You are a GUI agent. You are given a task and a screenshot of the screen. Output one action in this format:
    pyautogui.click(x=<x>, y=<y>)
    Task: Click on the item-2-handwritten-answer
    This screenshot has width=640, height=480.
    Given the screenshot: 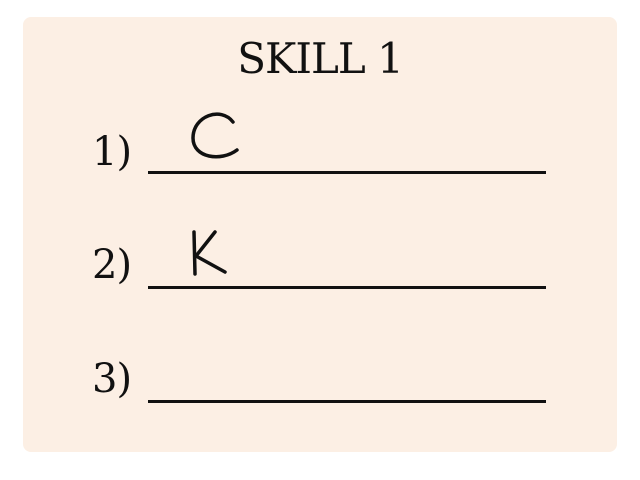 What is the action you would take?
    pyautogui.click(x=215, y=251)
    